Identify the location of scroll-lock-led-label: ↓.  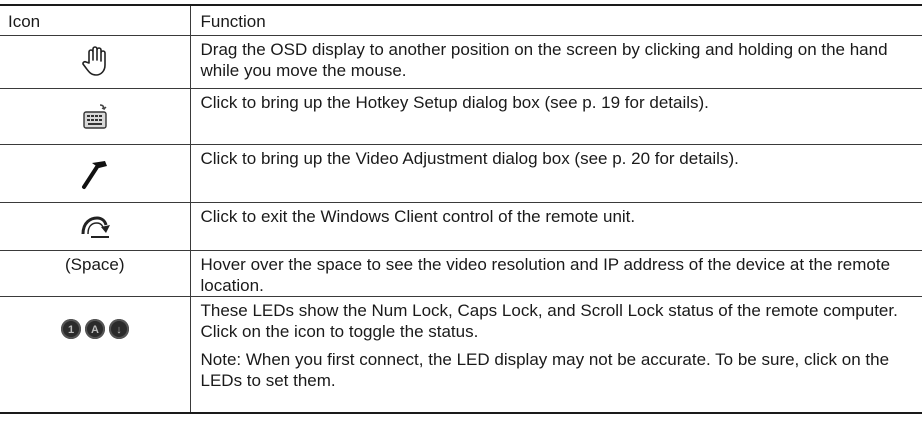
(119, 330).